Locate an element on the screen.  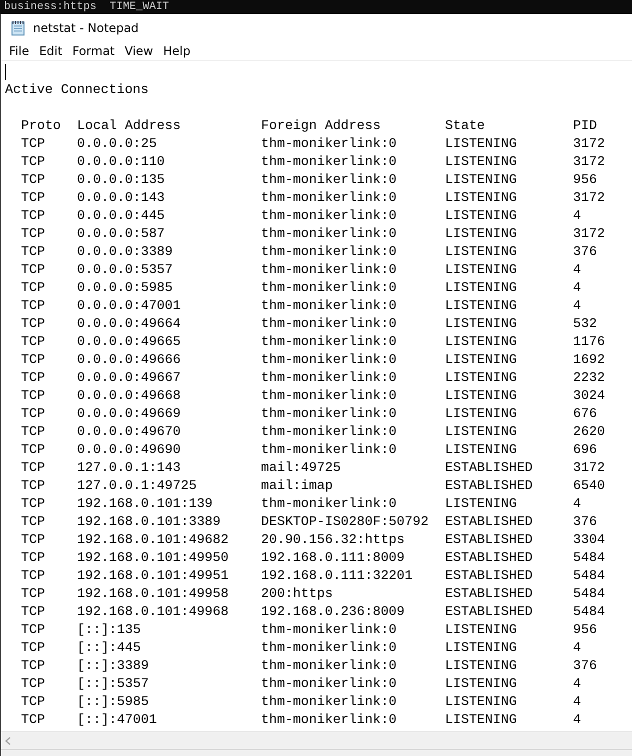
pid-cell-text: 1176 is located at coordinates (589, 342).